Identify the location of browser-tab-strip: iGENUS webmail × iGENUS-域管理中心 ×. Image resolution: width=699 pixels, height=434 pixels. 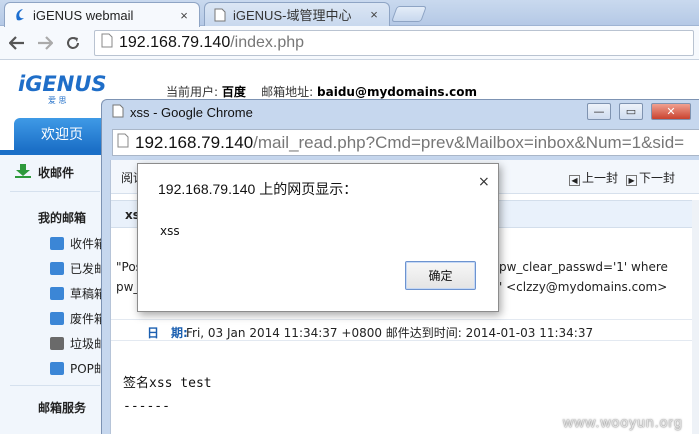
(349, 13).